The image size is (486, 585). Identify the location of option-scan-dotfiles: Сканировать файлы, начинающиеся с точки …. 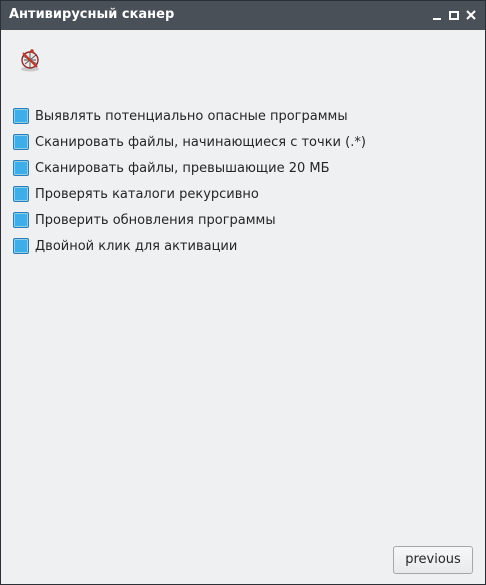
(189, 142).